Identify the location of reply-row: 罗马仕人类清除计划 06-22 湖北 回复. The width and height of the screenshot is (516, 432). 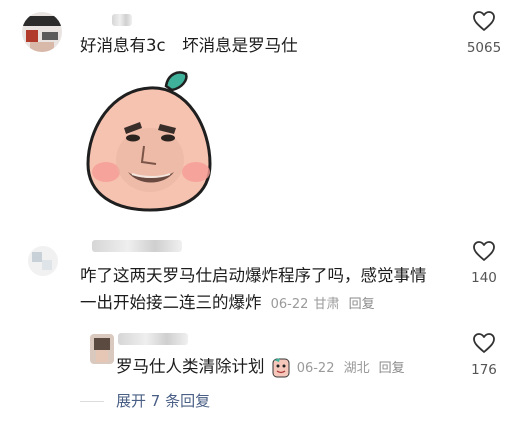
(260, 366).